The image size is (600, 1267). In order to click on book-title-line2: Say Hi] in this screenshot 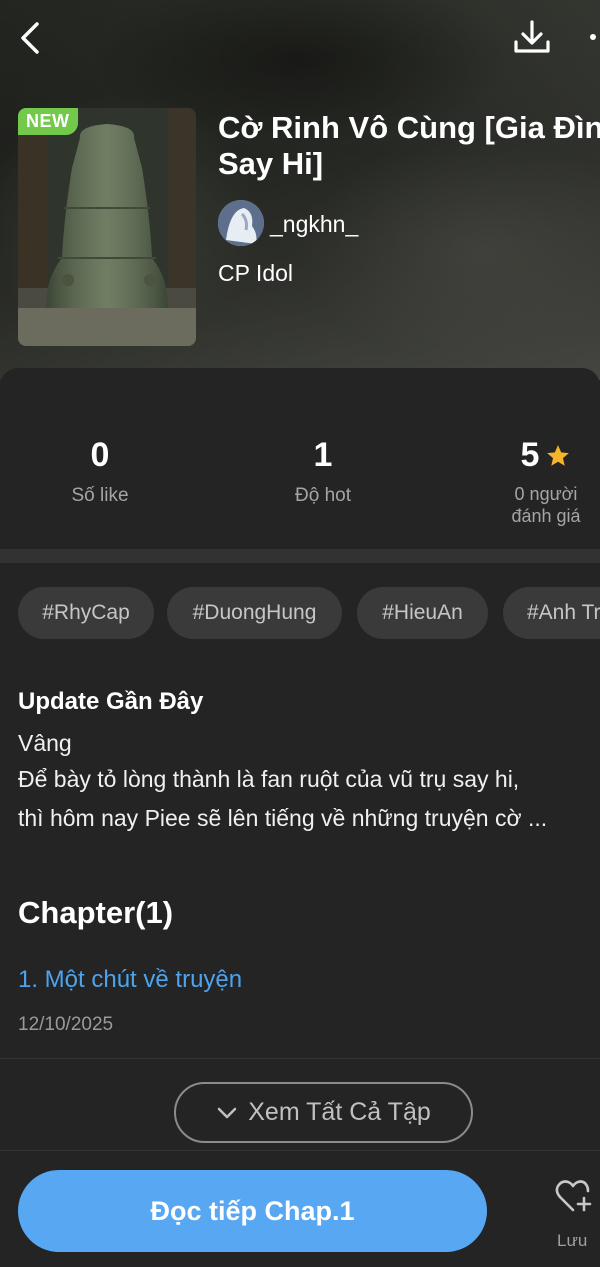, I will do `click(271, 163)`.